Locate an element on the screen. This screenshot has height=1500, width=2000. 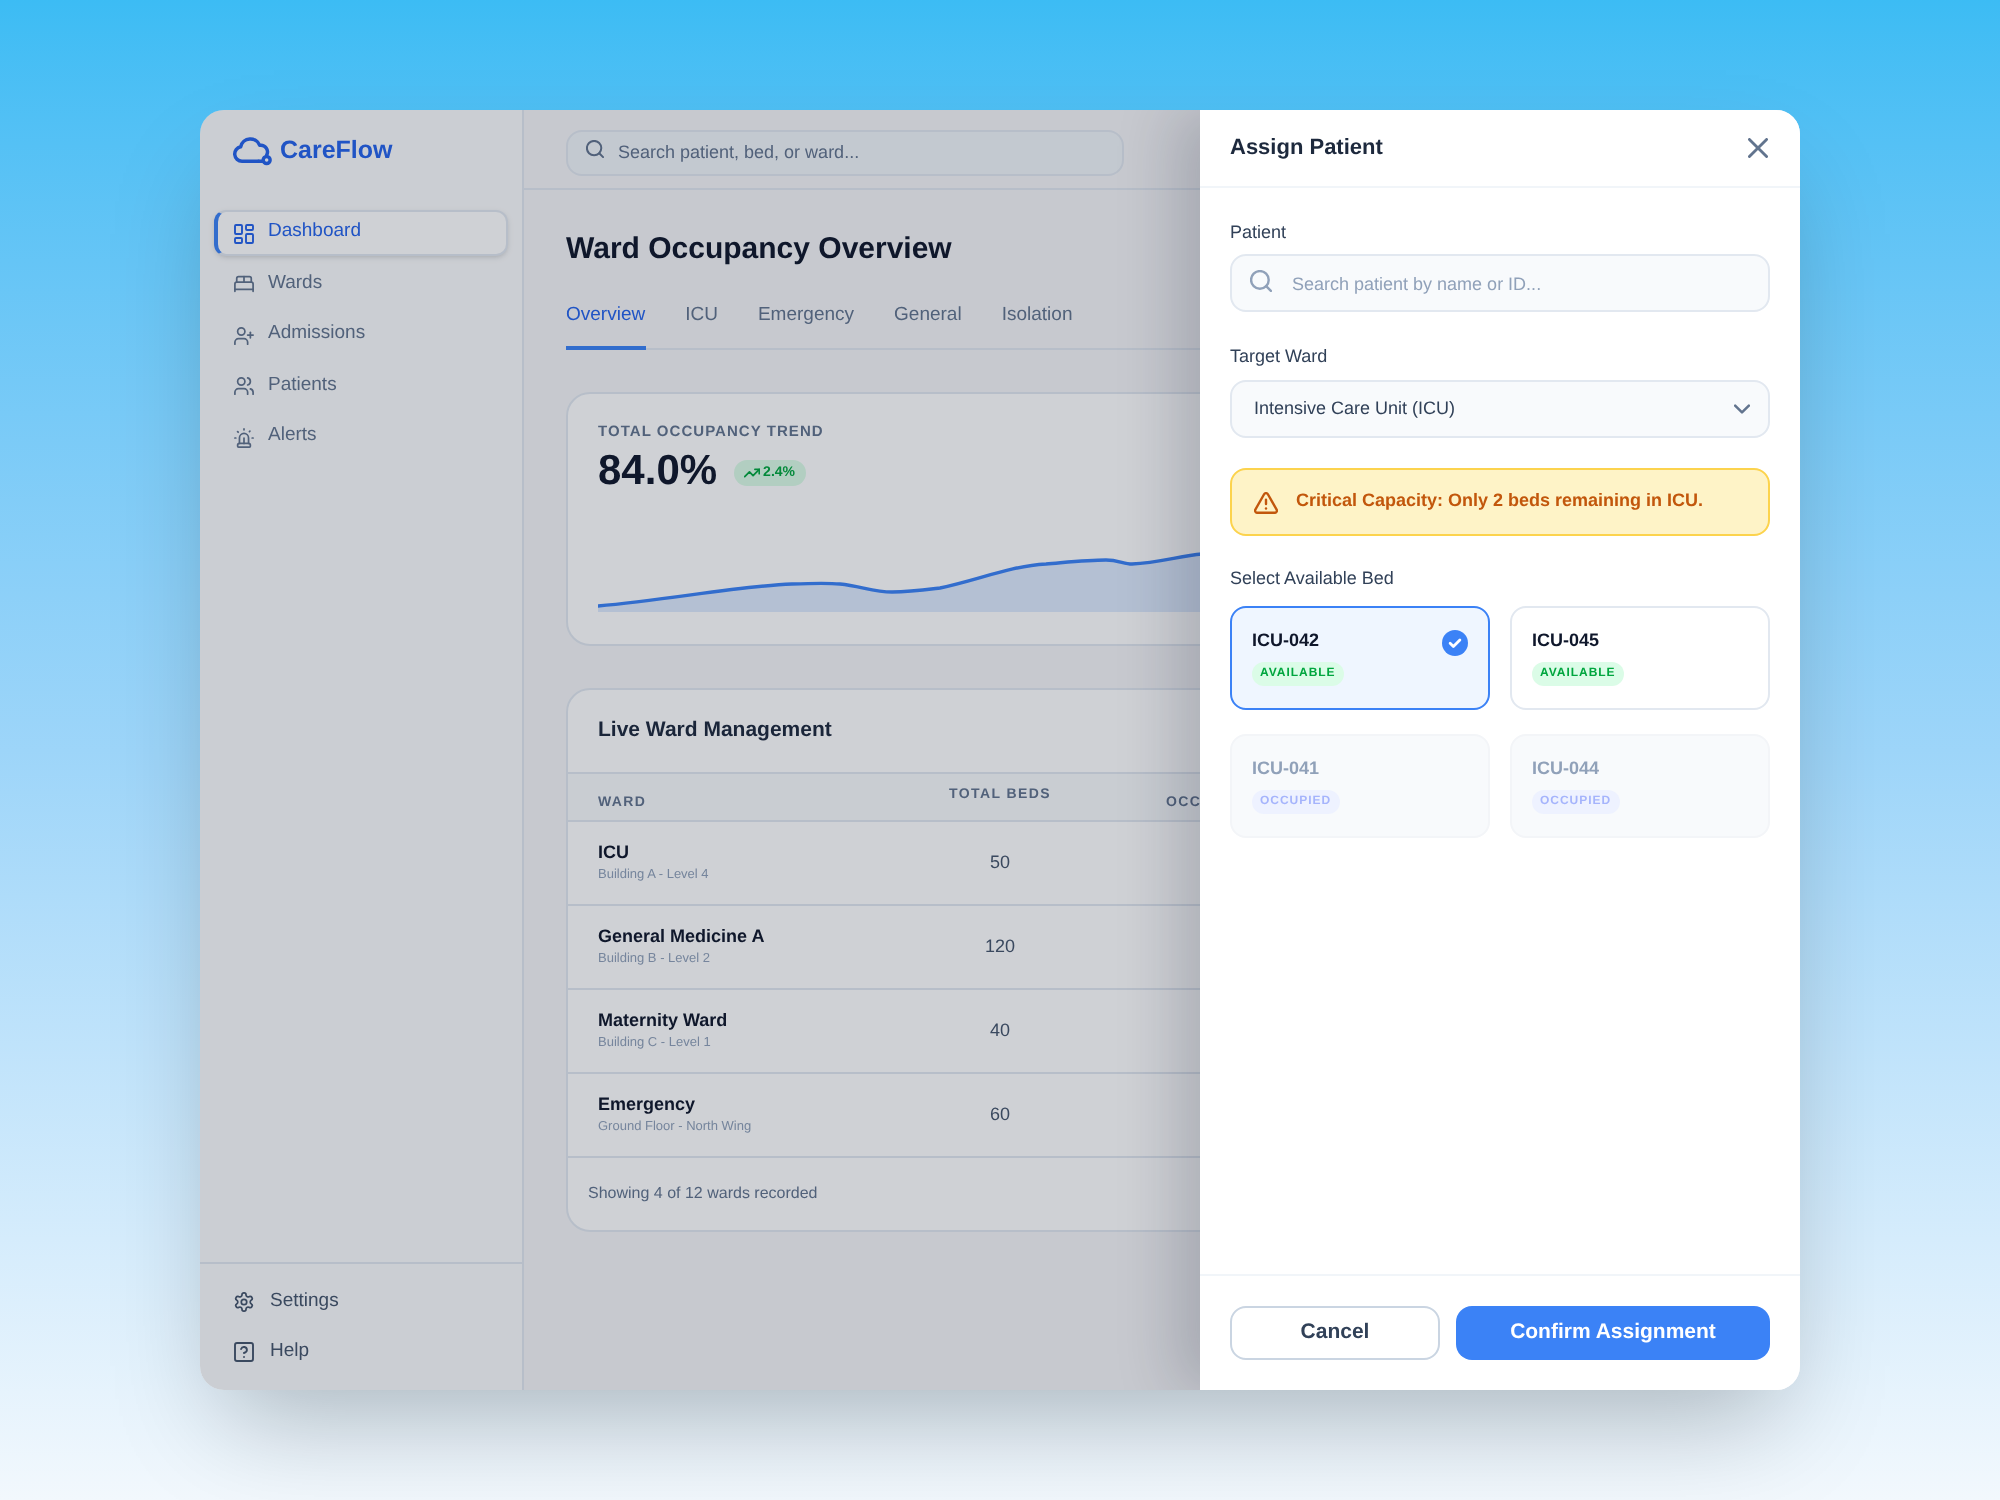
table-cell-text: 60 is located at coordinates (999, 1114).